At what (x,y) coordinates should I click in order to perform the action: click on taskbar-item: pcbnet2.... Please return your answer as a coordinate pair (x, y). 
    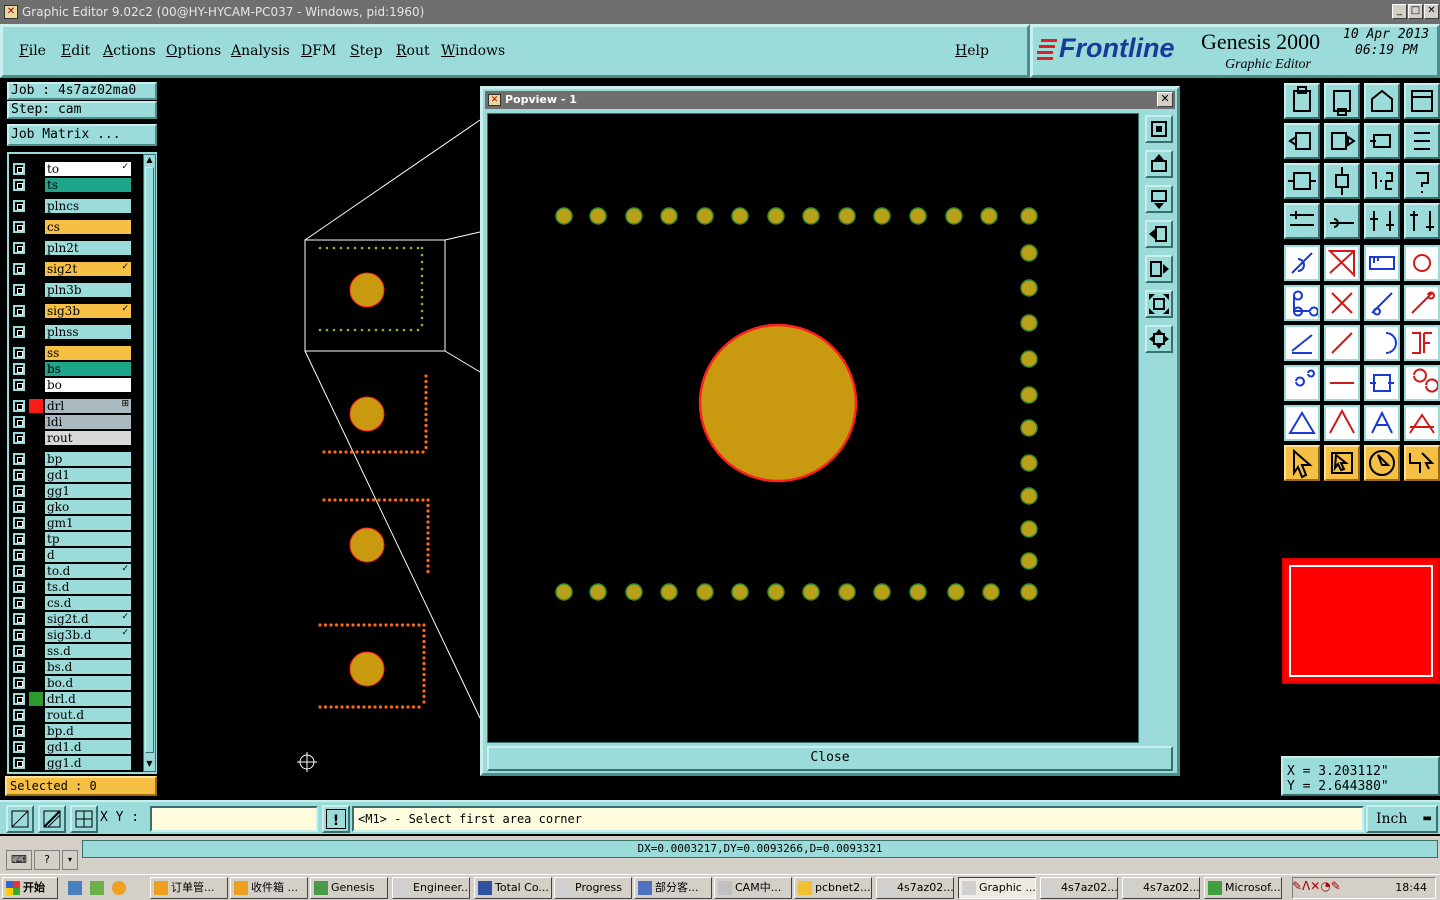
    Looking at the image, I should click on (833, 888).